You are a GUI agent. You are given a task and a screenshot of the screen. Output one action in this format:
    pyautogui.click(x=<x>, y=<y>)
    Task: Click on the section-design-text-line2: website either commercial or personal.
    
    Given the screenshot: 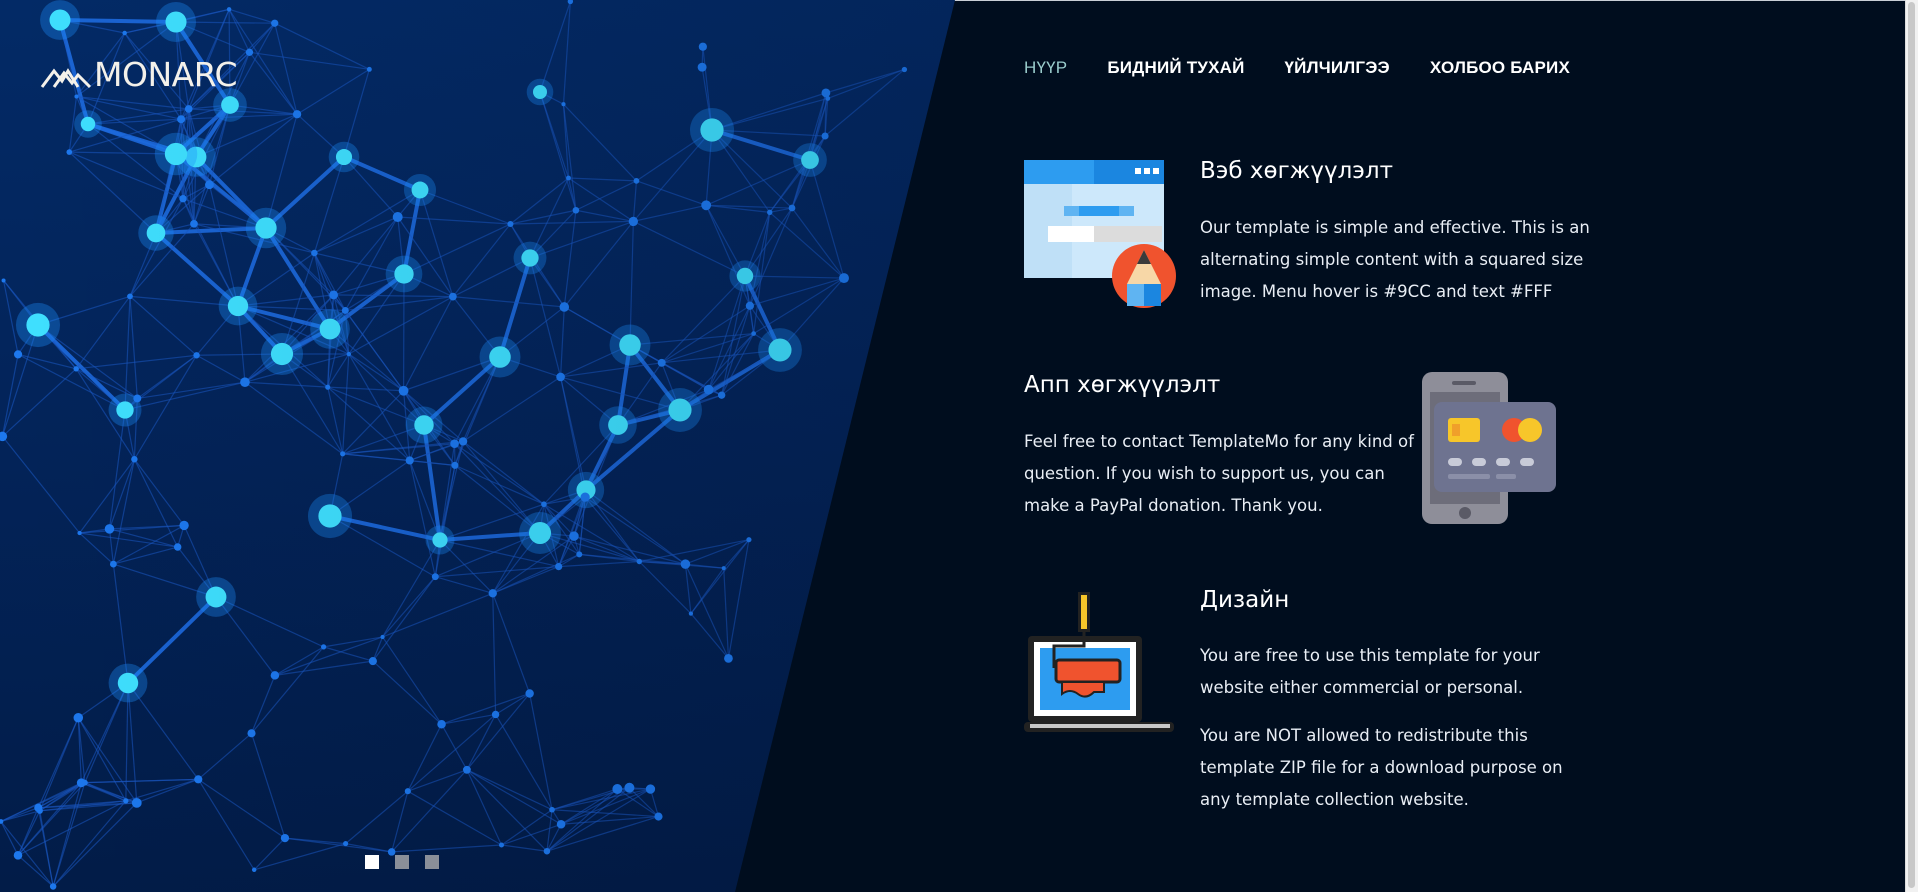 What is the action you would take?
    pyautogui.click(x=1362, y=687)
    